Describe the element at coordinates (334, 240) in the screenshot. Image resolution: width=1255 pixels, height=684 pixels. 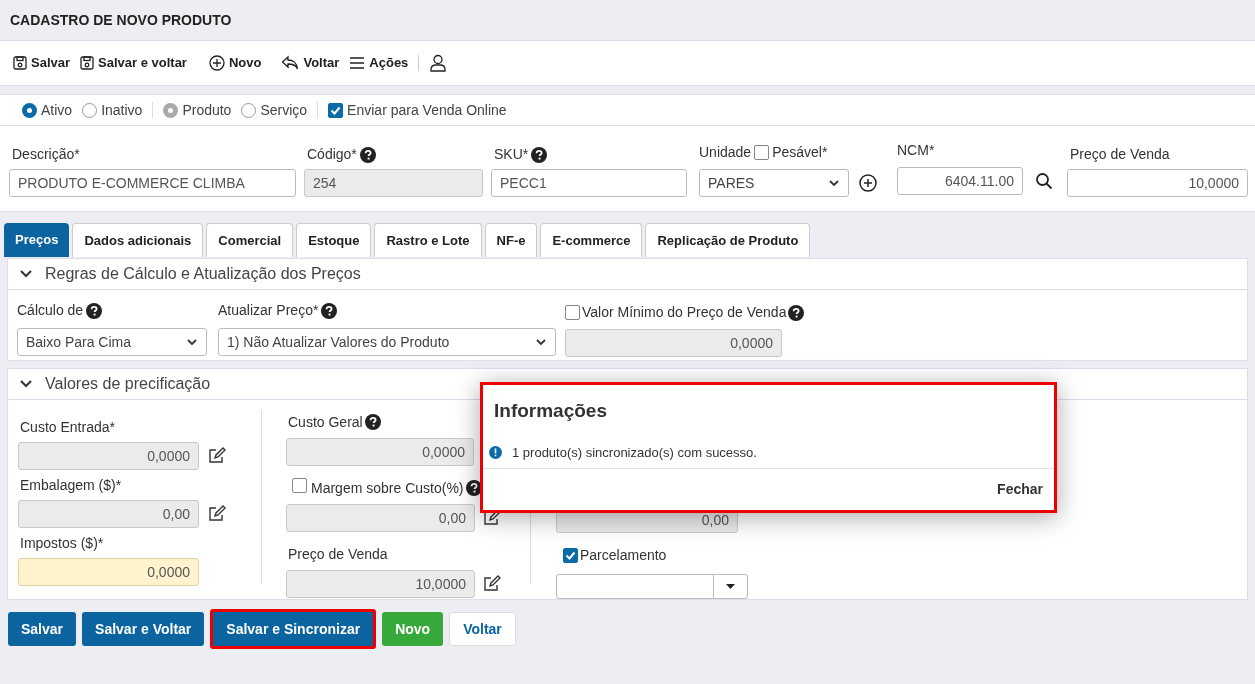
I see `tab: Estoque` at that location.